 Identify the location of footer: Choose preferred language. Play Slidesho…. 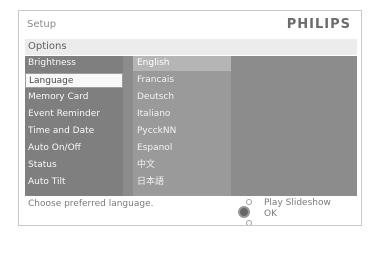
(191, 211).